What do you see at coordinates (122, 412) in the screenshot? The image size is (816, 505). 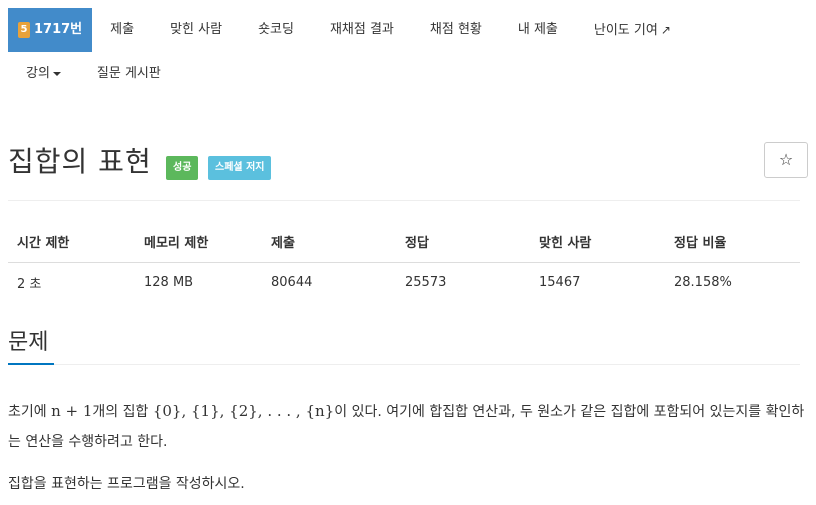 I see `text-segment: 개의 집합` at bounding box center [122, 412].